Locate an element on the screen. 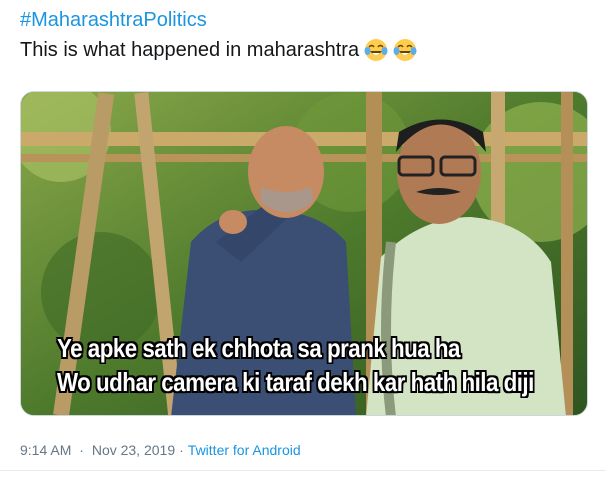 This screenshot has width=606, height=478. hashtag-link: #MaharashtraPolitics is located at coordinates (113, 20).